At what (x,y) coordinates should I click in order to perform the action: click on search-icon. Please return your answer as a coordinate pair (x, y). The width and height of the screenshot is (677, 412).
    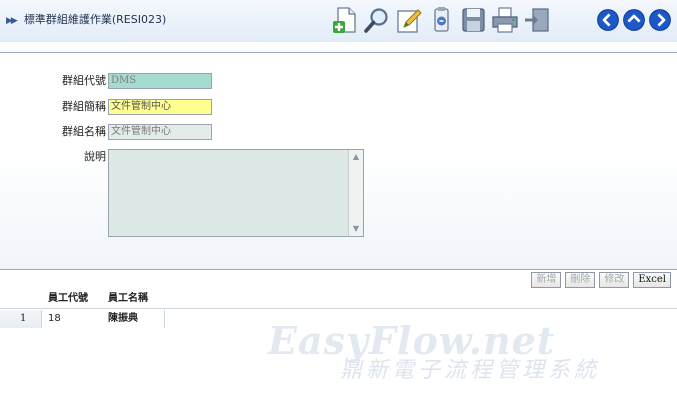
    Looking at the image, I should click on (377, 20).